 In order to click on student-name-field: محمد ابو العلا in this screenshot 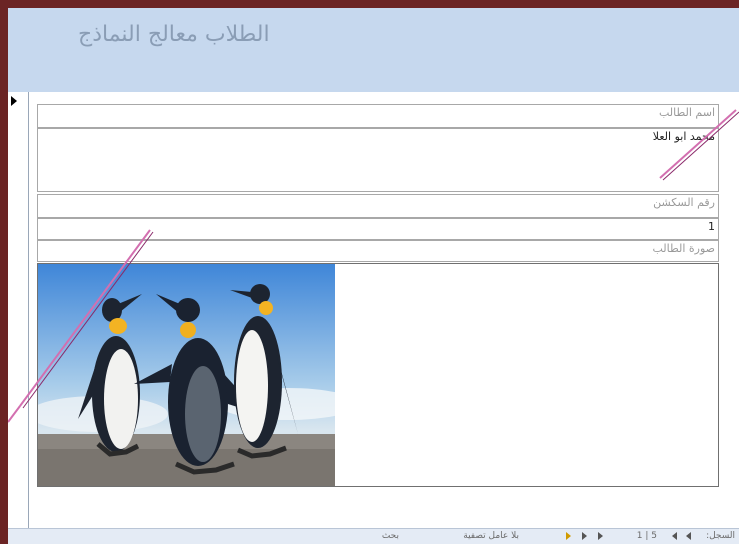, I will do `click(378, 160)`.